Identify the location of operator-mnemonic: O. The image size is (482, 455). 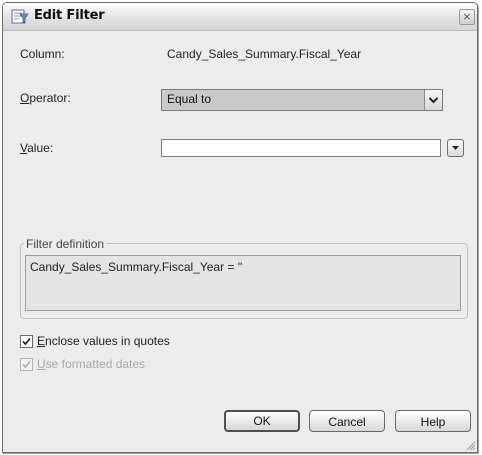
(25, 98).